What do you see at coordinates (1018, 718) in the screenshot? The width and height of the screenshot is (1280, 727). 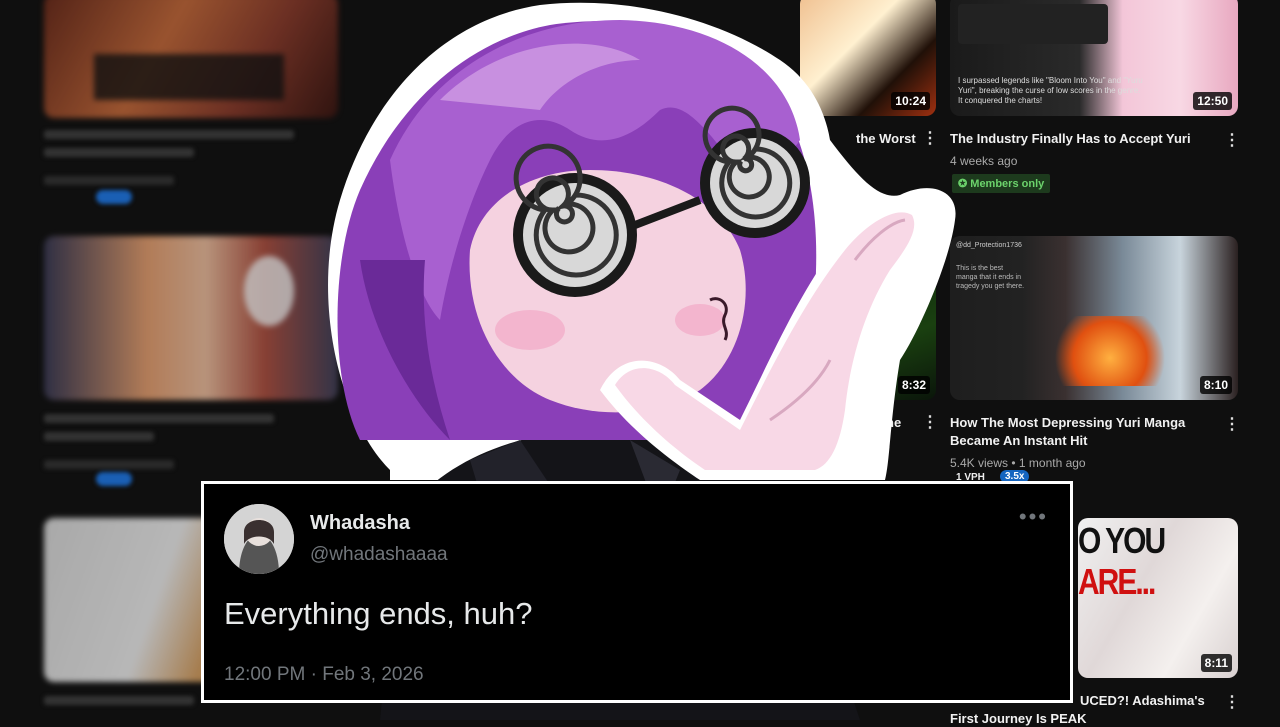 I see `video-title-line2: First Journey Is PEAK` at bounding box center [1018, 718].